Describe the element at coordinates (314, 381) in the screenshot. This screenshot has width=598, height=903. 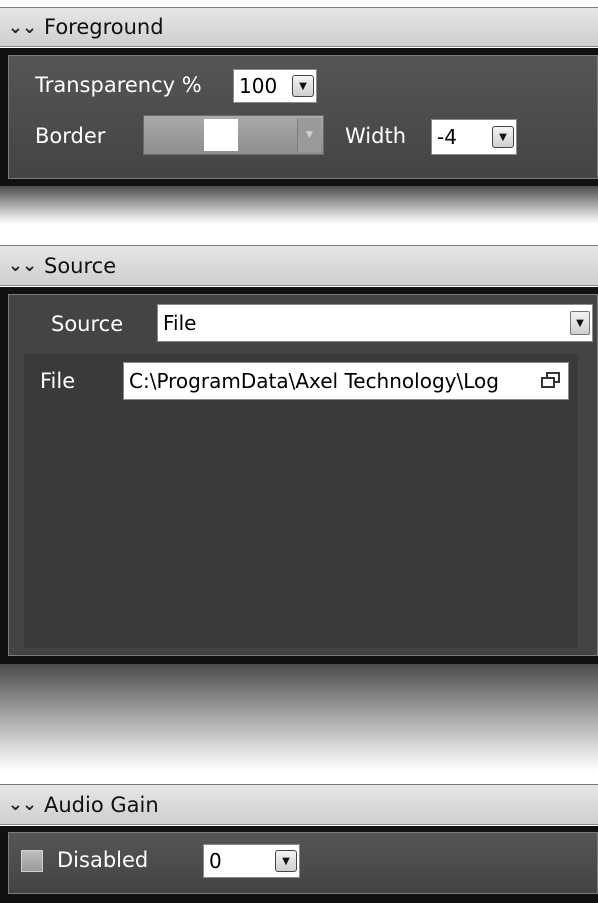
I see `file-path-value: C:\ProgramData\Axel Technology\Log` at that location.